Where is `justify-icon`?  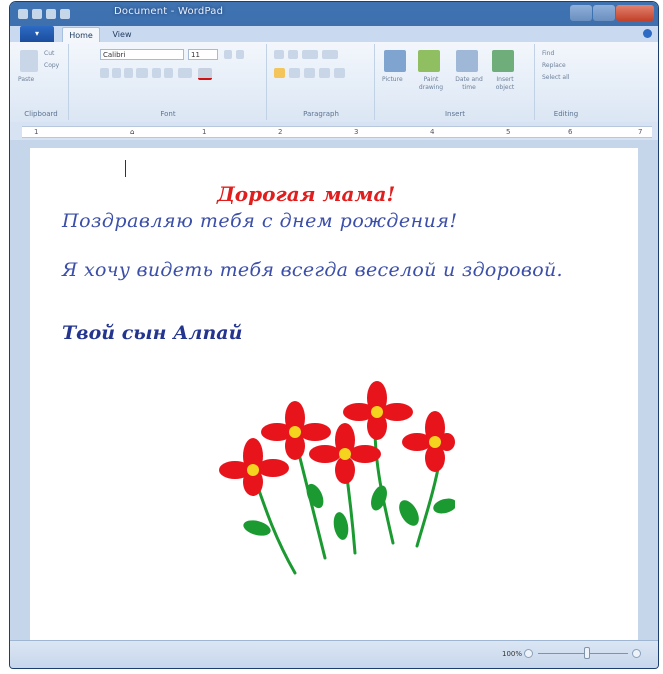
justify-icon is located at coordinates (324, 73).